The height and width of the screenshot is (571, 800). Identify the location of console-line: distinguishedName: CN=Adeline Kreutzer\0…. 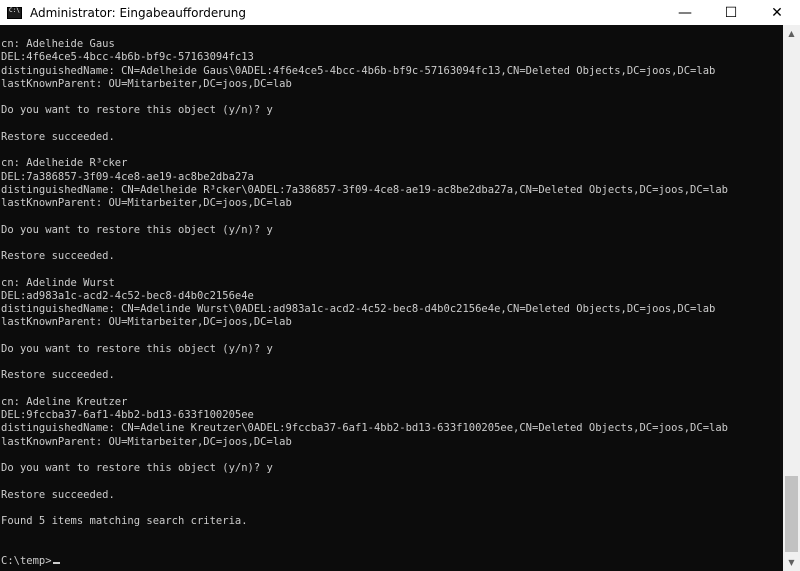
(364, 428).